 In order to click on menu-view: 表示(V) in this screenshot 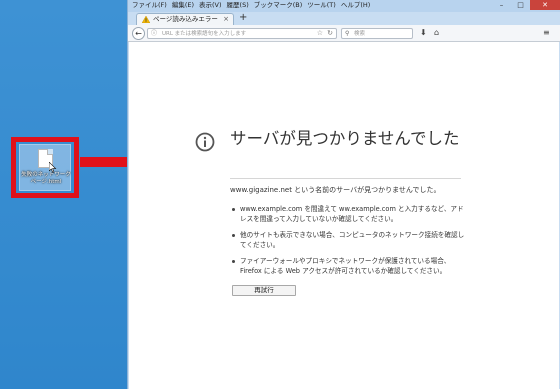, I will do `click(210, 5)`.